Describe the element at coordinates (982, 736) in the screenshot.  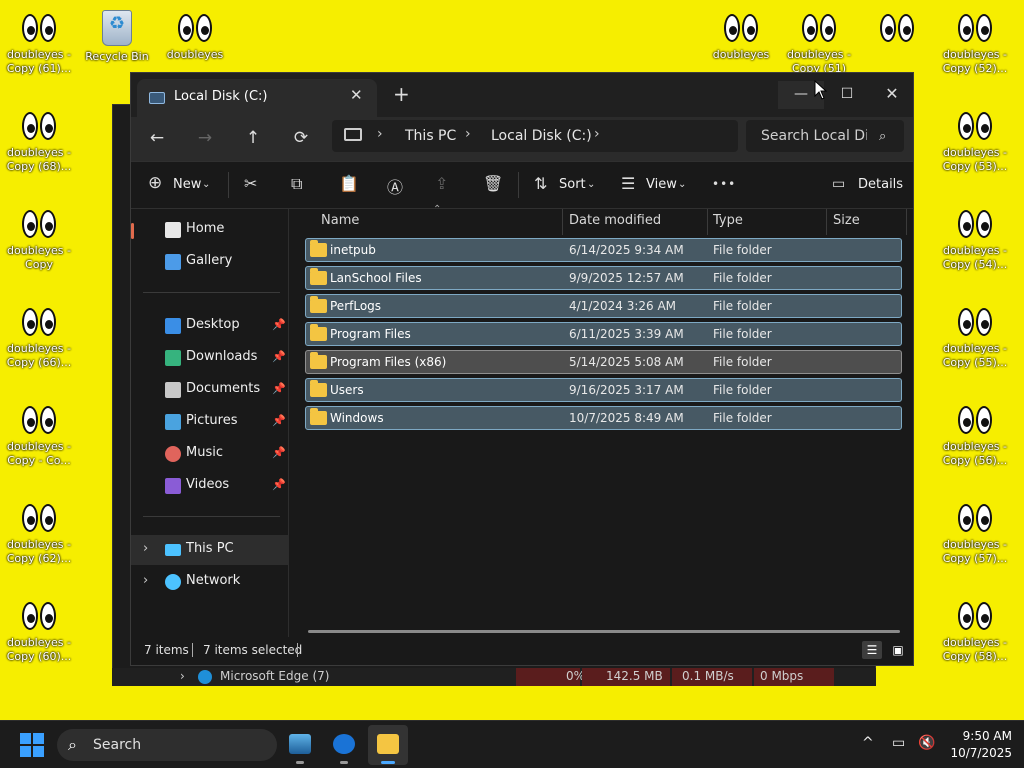
I see `clock-time: 9:50 AM` at that location.